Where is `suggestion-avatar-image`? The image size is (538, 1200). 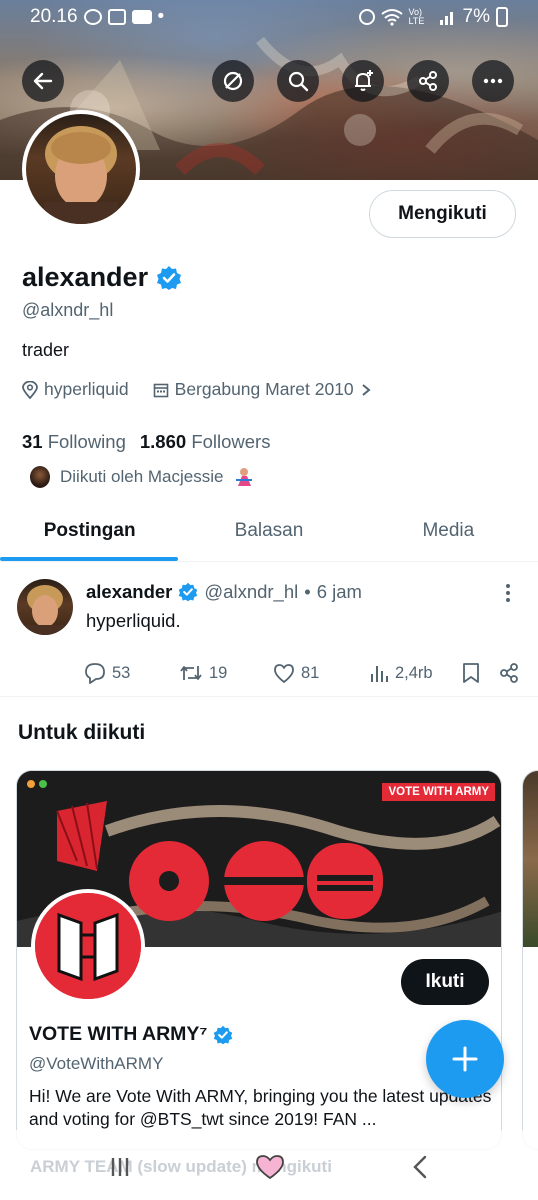 suggestion-avatar-image is located at coordinates (88, 946).